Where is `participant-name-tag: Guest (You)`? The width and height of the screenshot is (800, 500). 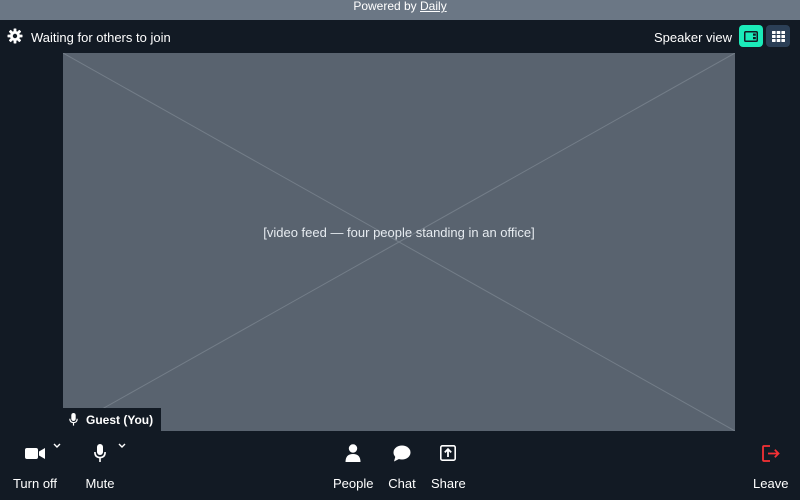
participant-name-tag: Guest (You) is located at coordinates (112, 419).